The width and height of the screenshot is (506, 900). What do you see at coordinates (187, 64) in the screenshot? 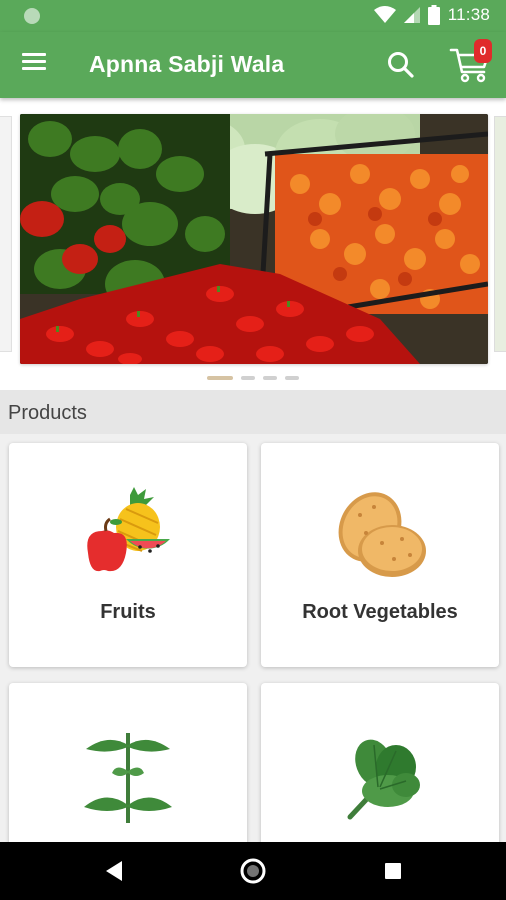
I see `app-title: Apnna Sabji Wala` at bounding box center [187, 64].